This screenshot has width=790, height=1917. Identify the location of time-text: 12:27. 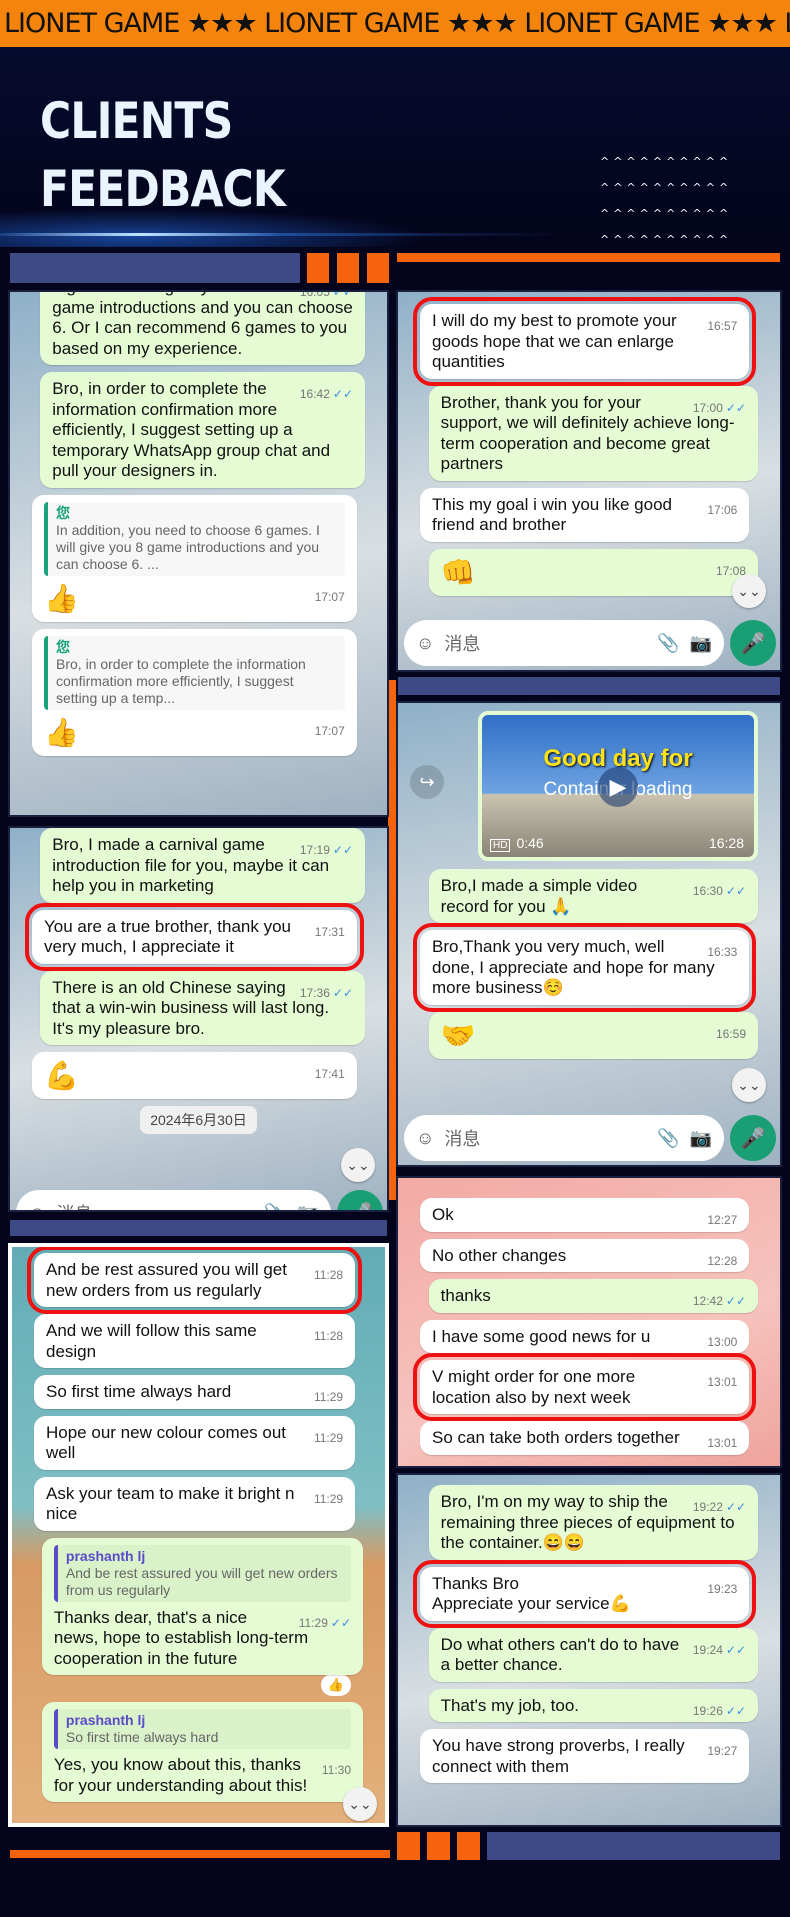
(722, 1220).